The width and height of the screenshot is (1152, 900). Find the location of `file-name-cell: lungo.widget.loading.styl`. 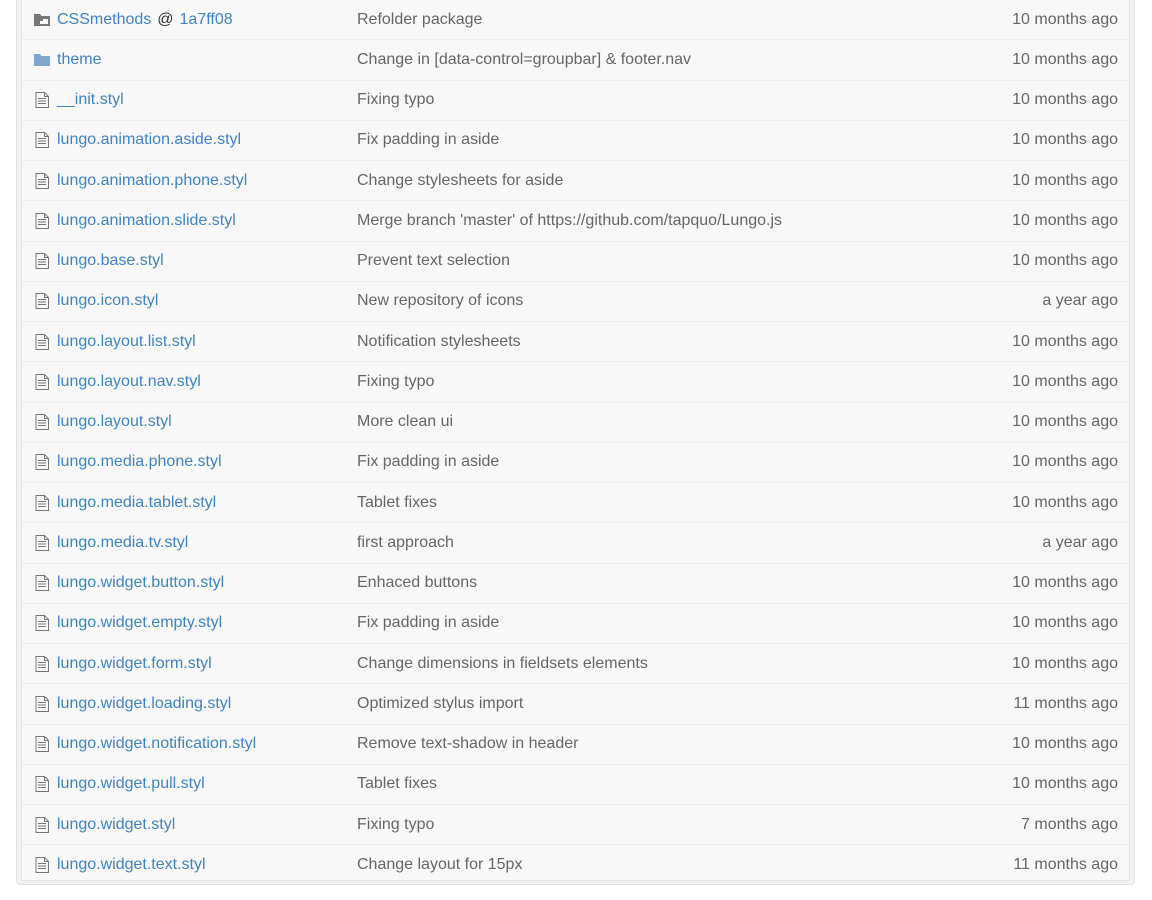

file-name-cell: lungo.widget.loading.styl is located at coordinates (144, 704).